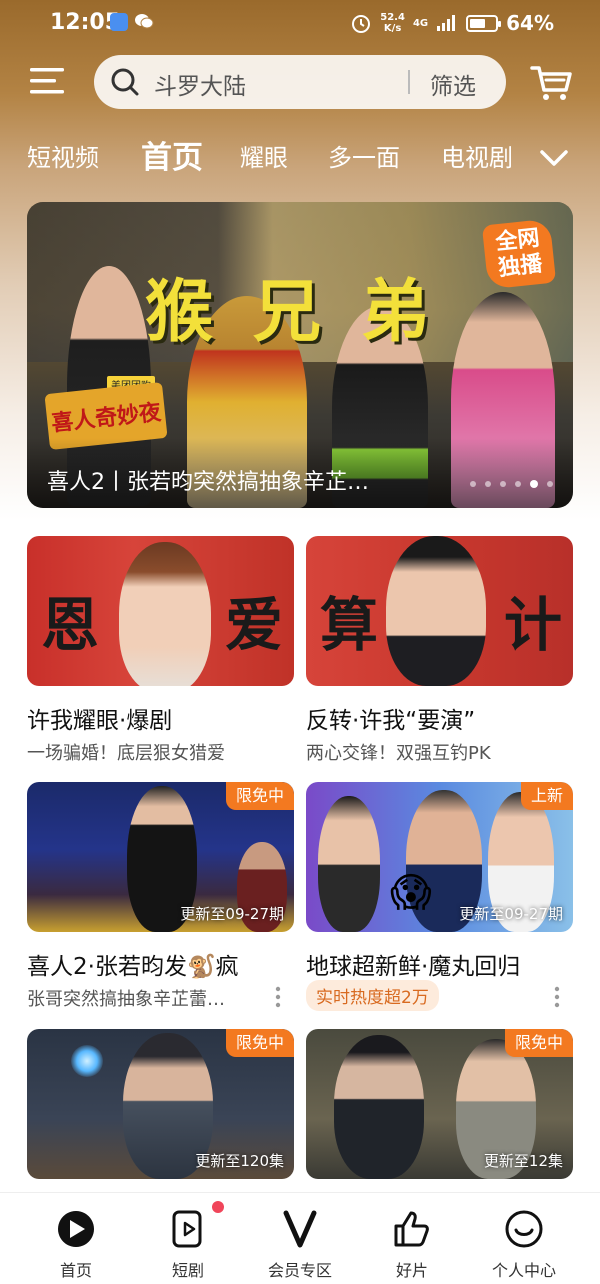  I want to click on poster-actress, so click(165, 614).